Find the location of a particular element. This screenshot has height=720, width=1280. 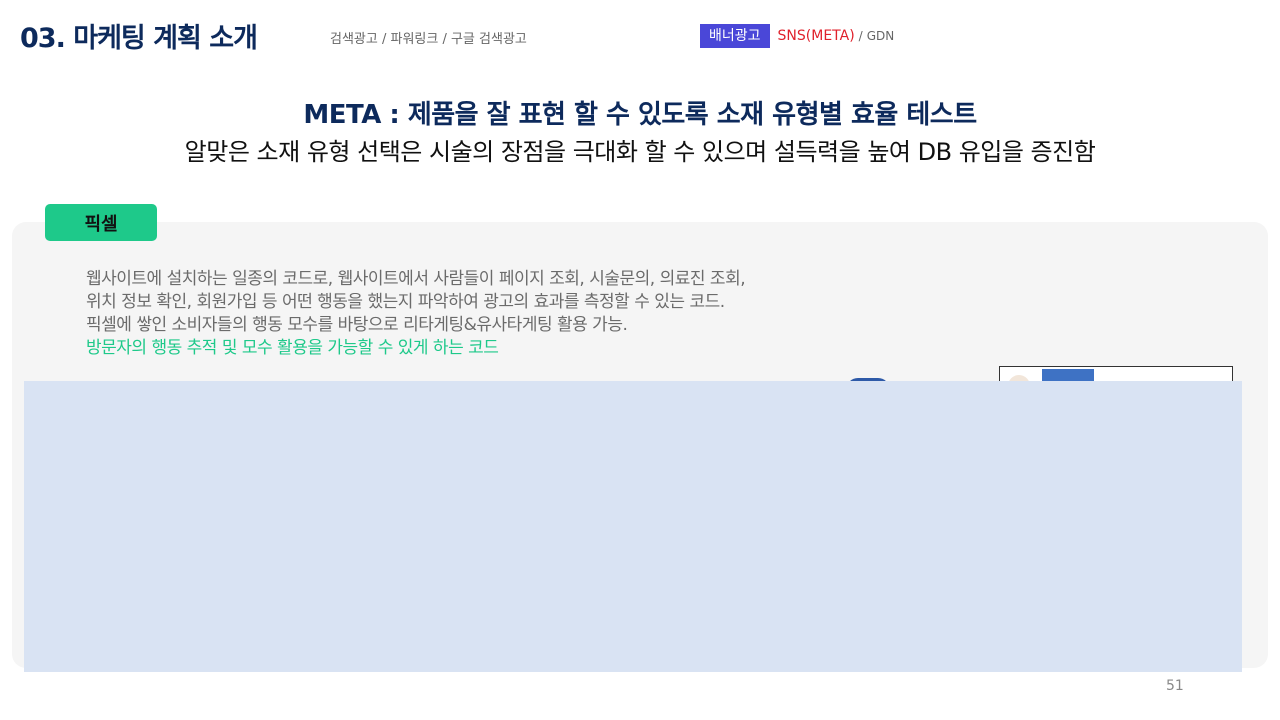

headline: META : 제품을 잘 표현 할 수 있도록 소재 유형별 효율 테스트 is located at coordinates (640, 115).